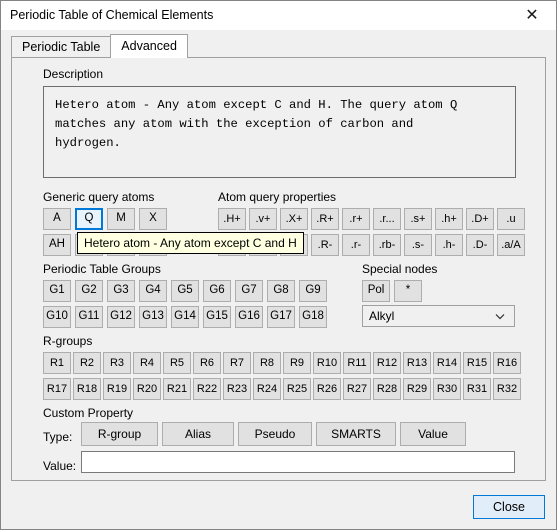 The width and height of the screenshot is (557, 530). What do you see at coordinates (237, 363) in the screenshot?
I see `rgroup-r7: R7` at bounding box center [237, 363].